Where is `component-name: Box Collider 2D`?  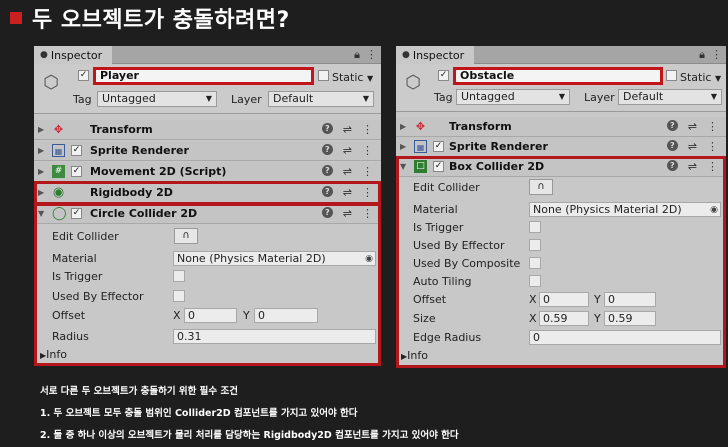 component-name: Box Collider 2D is located at coordinates (497, 166).